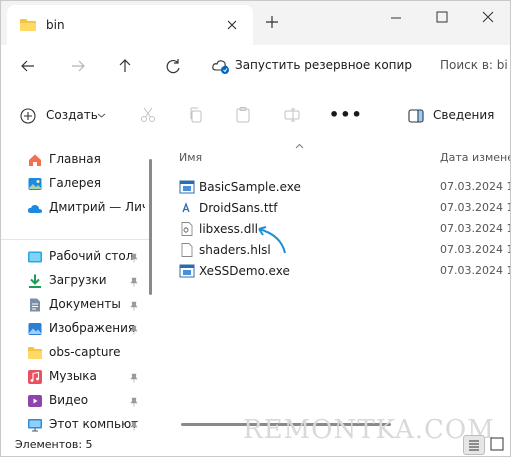 This screenshot has width=511, height=457. Describe the element at coordinates (323, 65) in the screenshot. I see `backup-label: Запустить резервное копир` at that location.